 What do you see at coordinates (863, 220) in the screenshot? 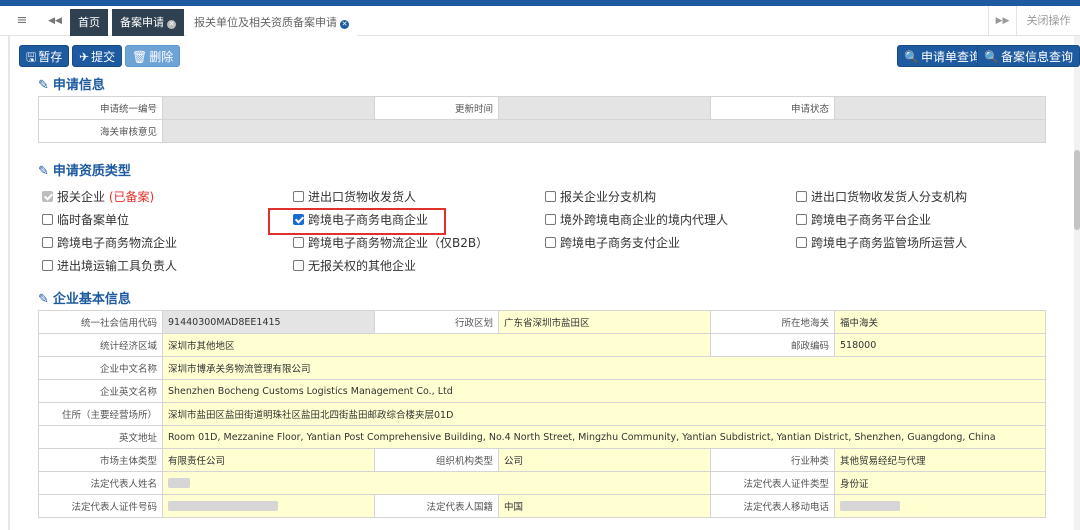
I see `qual-option-cbec-platform: 跨境电子商务平台企业` at bounding box center [863, 220].